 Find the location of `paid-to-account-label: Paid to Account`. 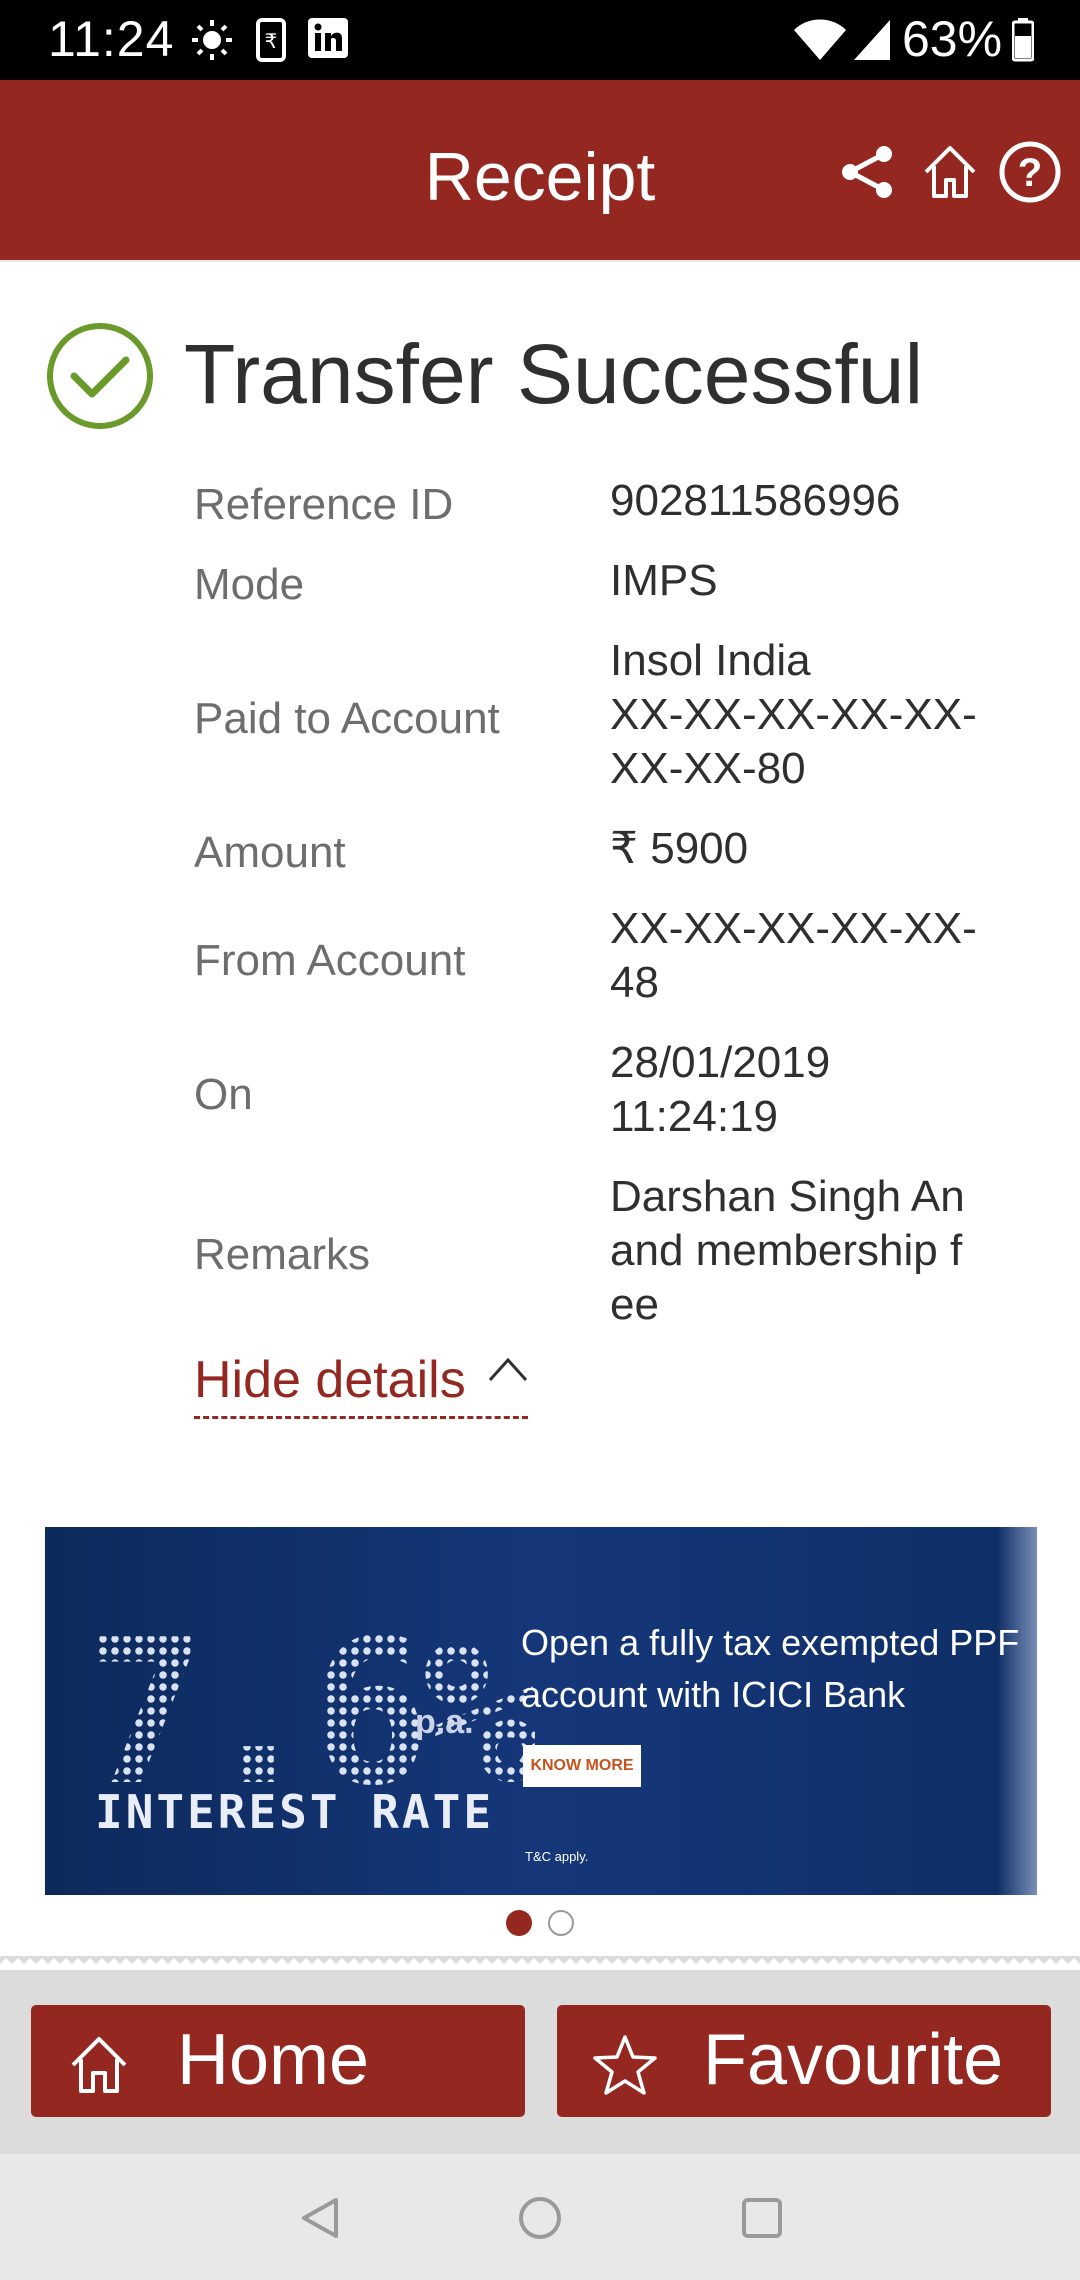

paid-to-account-label: Paid to Account is located at coordinates (347, 718).